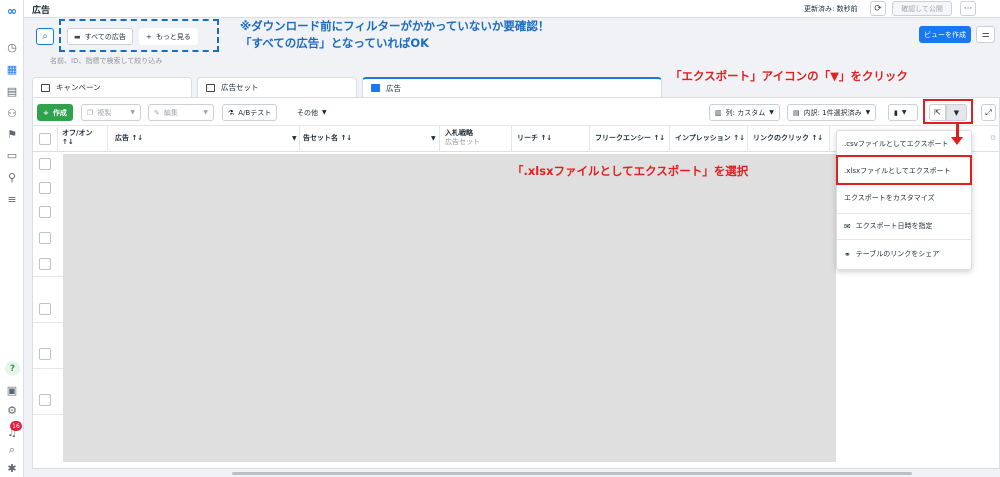 Image resolution: width=1000 pixels, height=477 pixels. I want to click on create-view-button: ビューを作成, so click(945, 34).